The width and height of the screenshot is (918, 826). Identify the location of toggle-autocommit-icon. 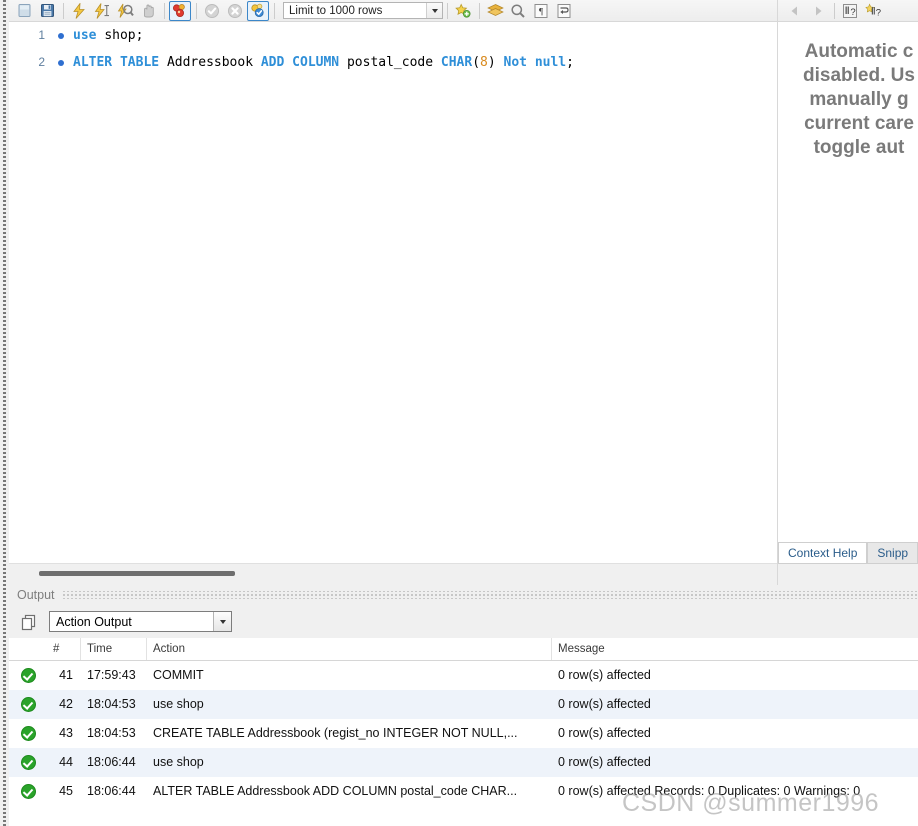
(258, 10).